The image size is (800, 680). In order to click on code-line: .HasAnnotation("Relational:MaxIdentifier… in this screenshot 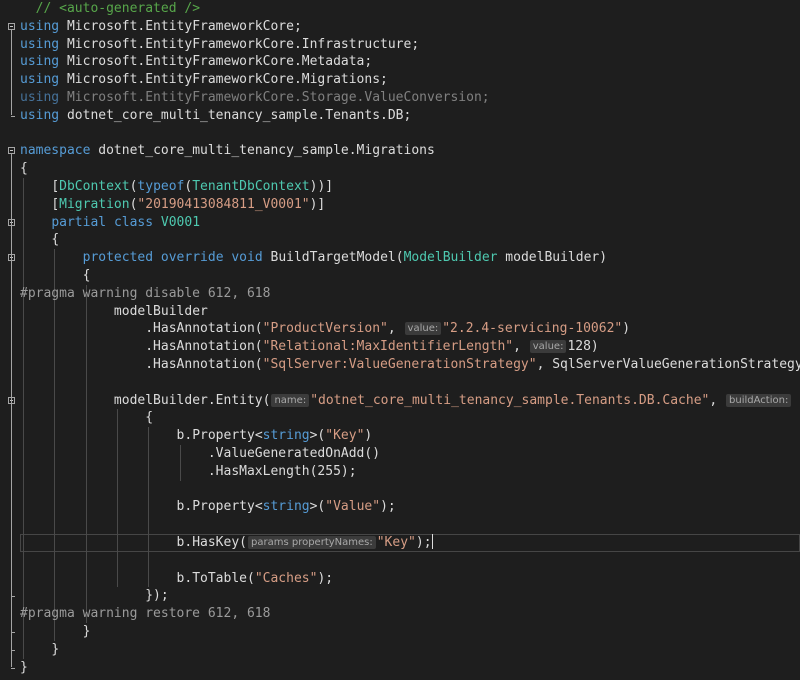, I will do `click(309, 347)`.